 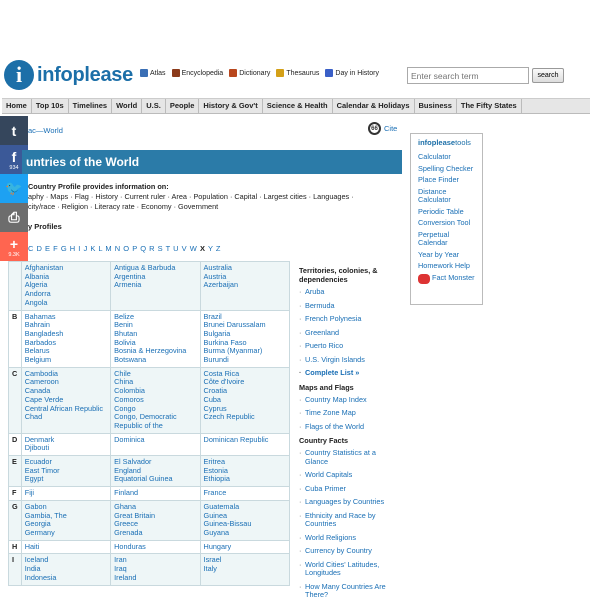 I want to click on related-link: Greenland, so click(x=346, y=333).